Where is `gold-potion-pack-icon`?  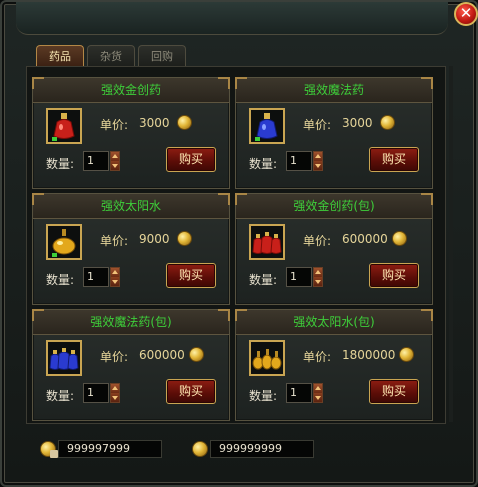
gold-potion-pack-icon is located at coordinates (267, 358).